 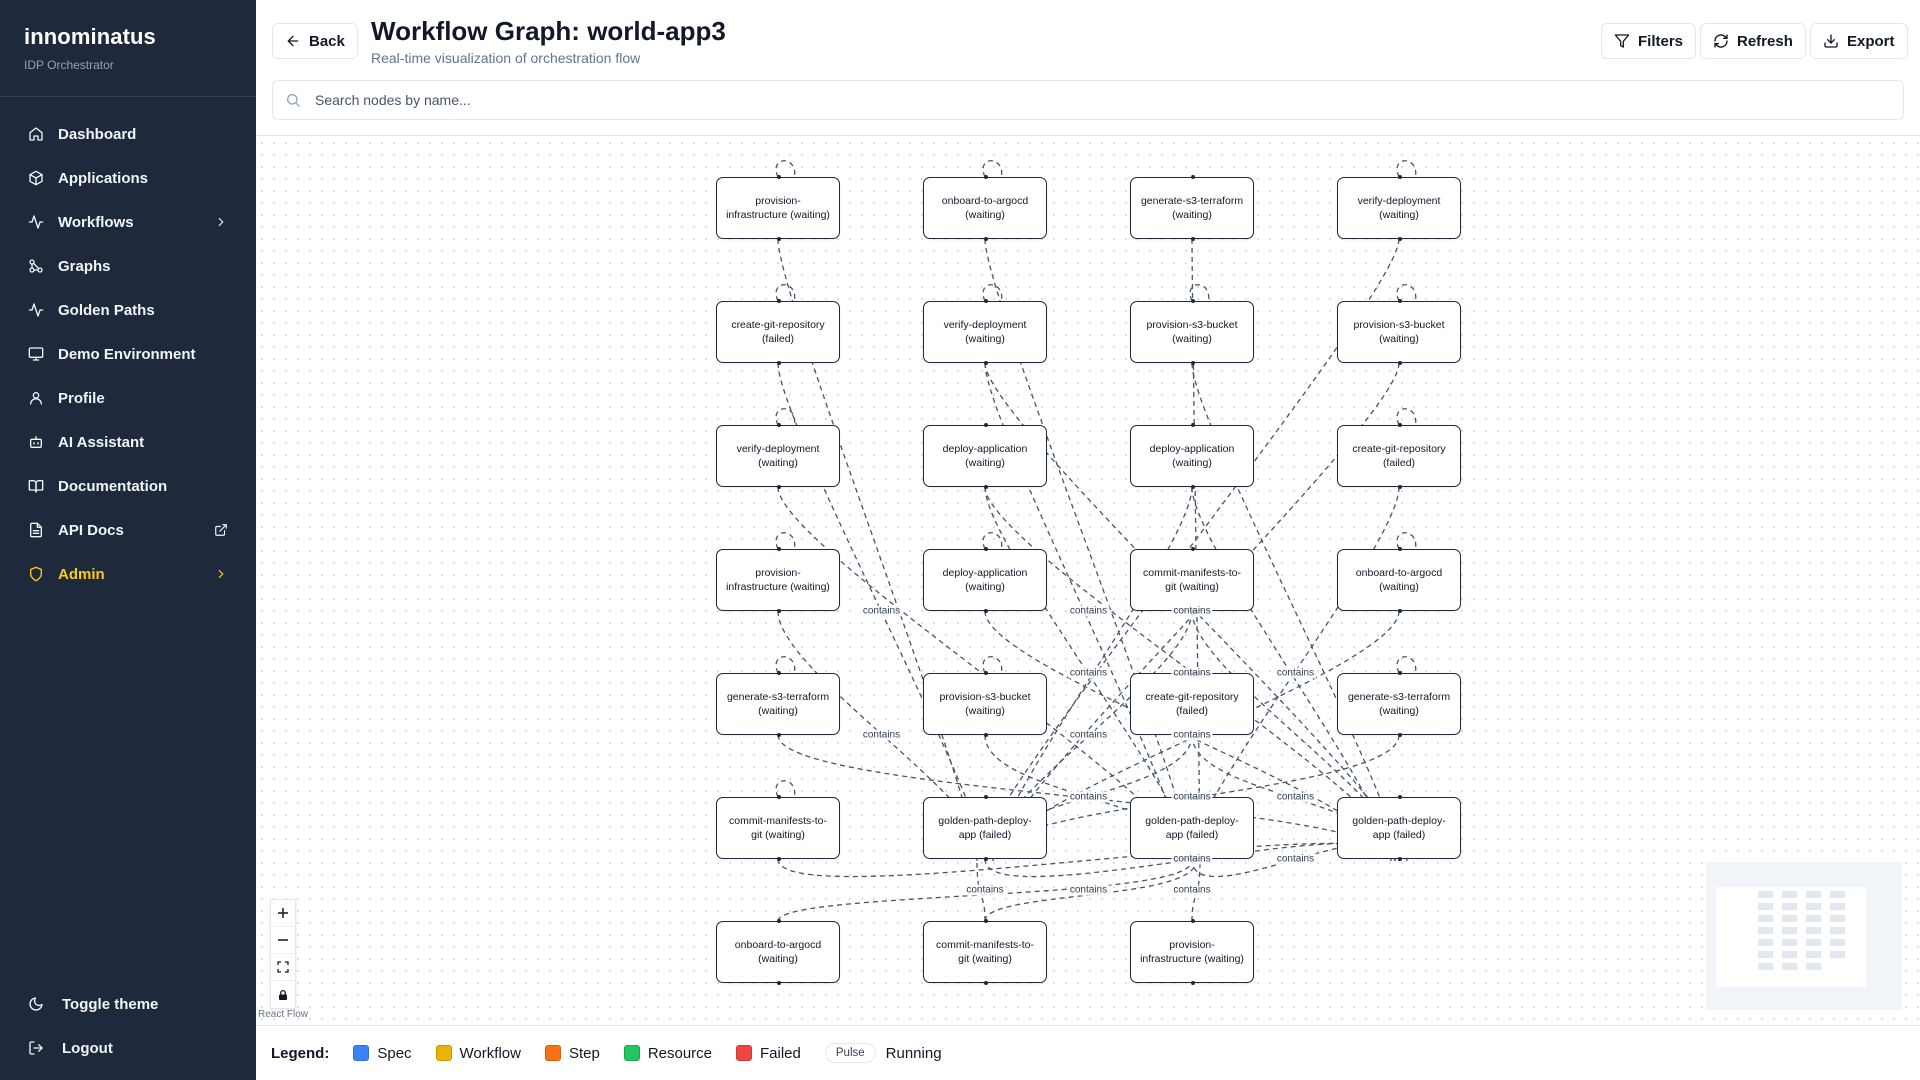 What do you see at coordinates (128, 134) in the screenshot?
I see `sidebar-item-dashboard: Dashboard` at bounding box center [128, 134].